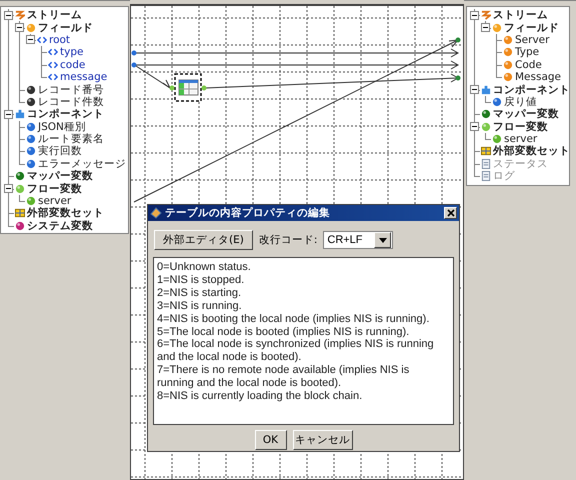 The image size is (576, 480). Describe the element at coordinates (358, 240) in the screenshot. I see `newline-select: CR+LF` at that location.